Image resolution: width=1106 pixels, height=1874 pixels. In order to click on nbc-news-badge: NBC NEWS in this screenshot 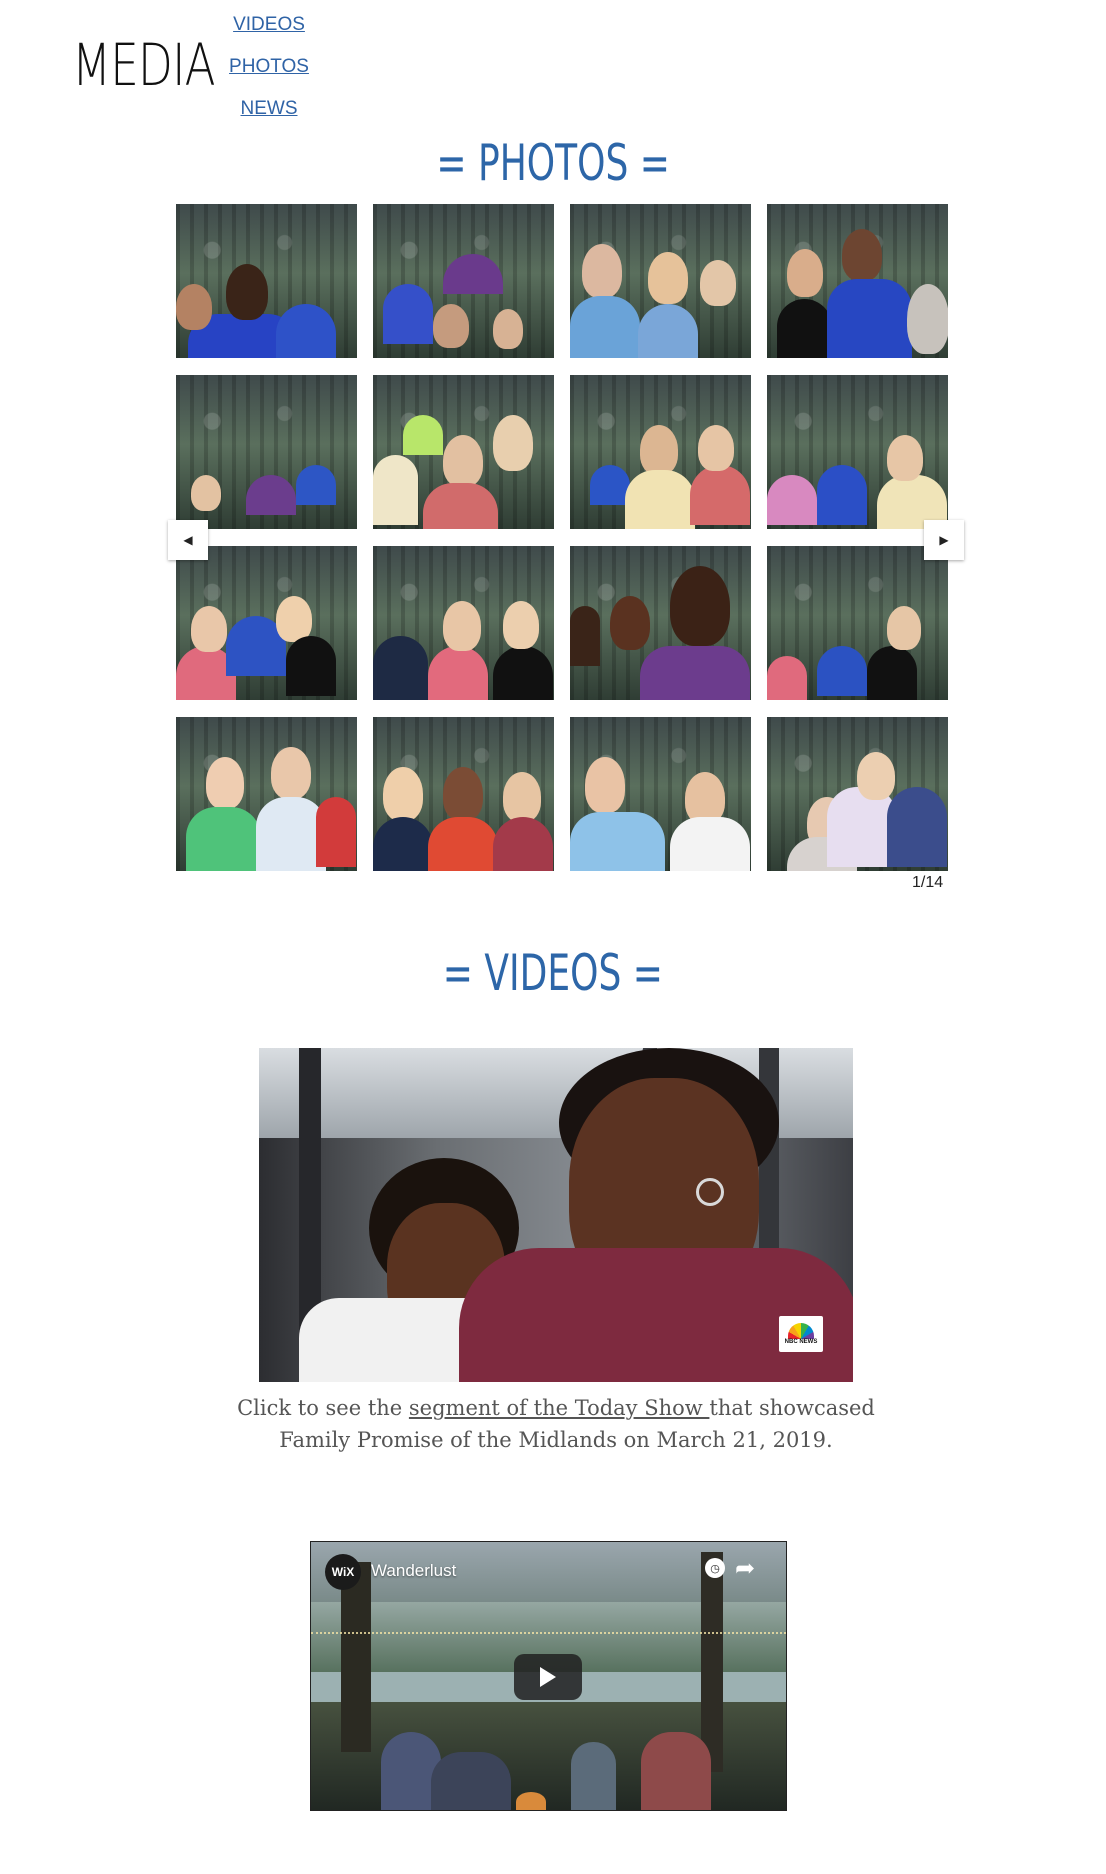, I will do `click(801, 1334)`.